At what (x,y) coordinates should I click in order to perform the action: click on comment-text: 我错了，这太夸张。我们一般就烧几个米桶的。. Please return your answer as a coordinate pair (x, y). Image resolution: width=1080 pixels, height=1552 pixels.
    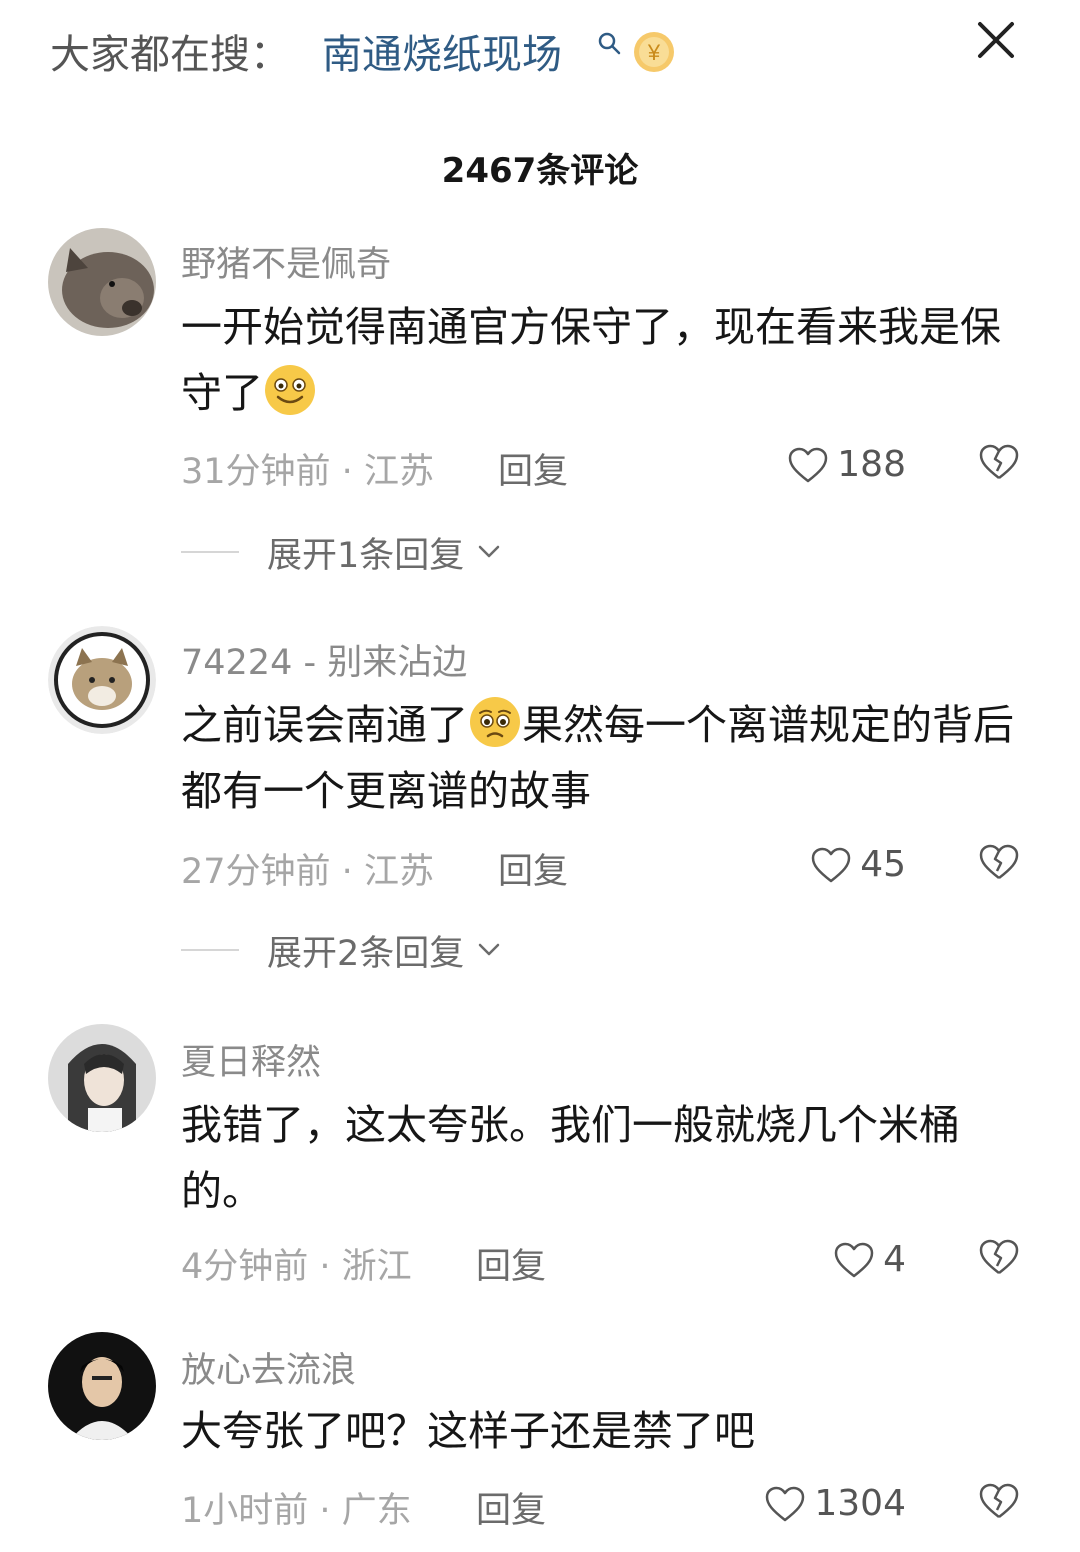
    Looking at the image, I should click on (606, 1158).